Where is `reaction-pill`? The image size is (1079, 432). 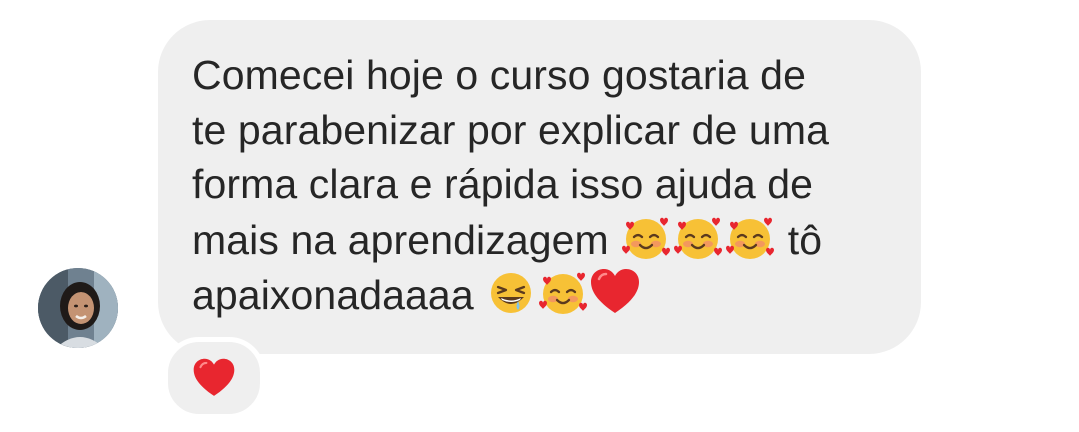 reaction-pill is located at coordinates (214, 378).